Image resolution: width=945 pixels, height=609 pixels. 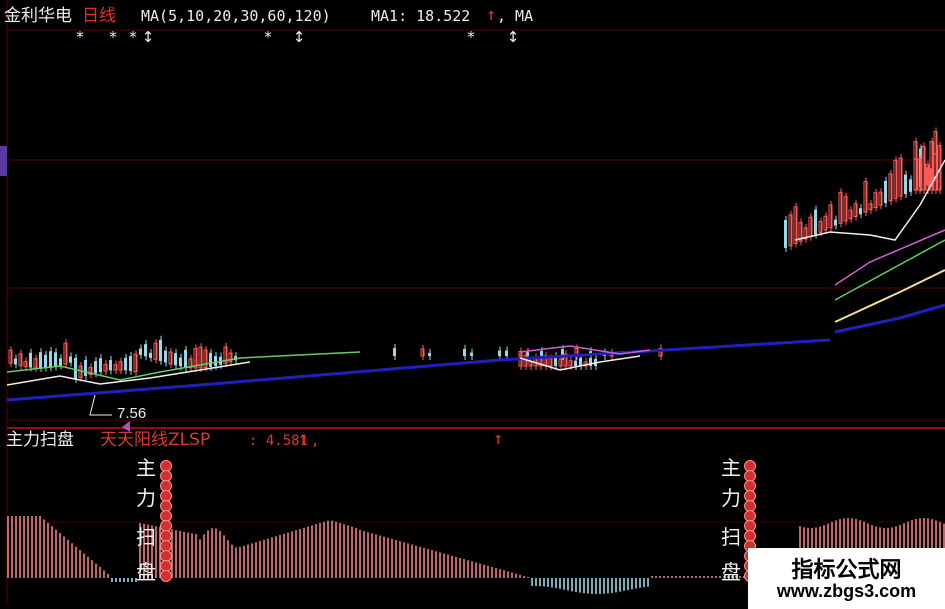 What do you see at coordinates (846, 570) in the screenshot?
I see `watermark-name: 指标公式网` at bounding box center [846, 570].